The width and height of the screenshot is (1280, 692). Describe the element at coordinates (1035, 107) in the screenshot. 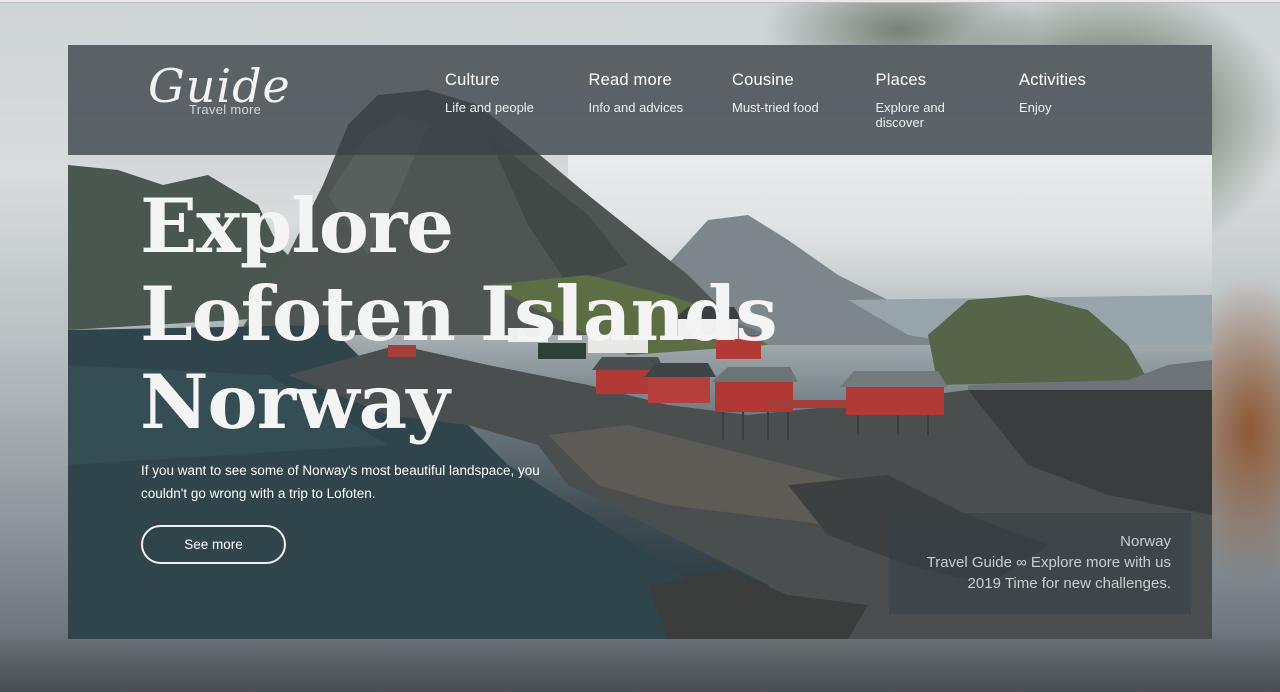

I see `nav-item-subtitle: Enjoy` at that location.